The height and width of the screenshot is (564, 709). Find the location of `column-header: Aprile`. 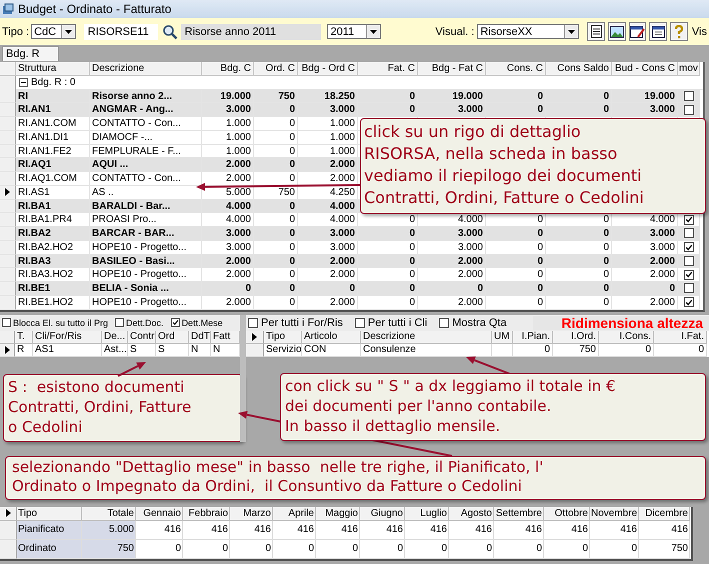

column-header: Aprile is located at coordinates (294, 513).